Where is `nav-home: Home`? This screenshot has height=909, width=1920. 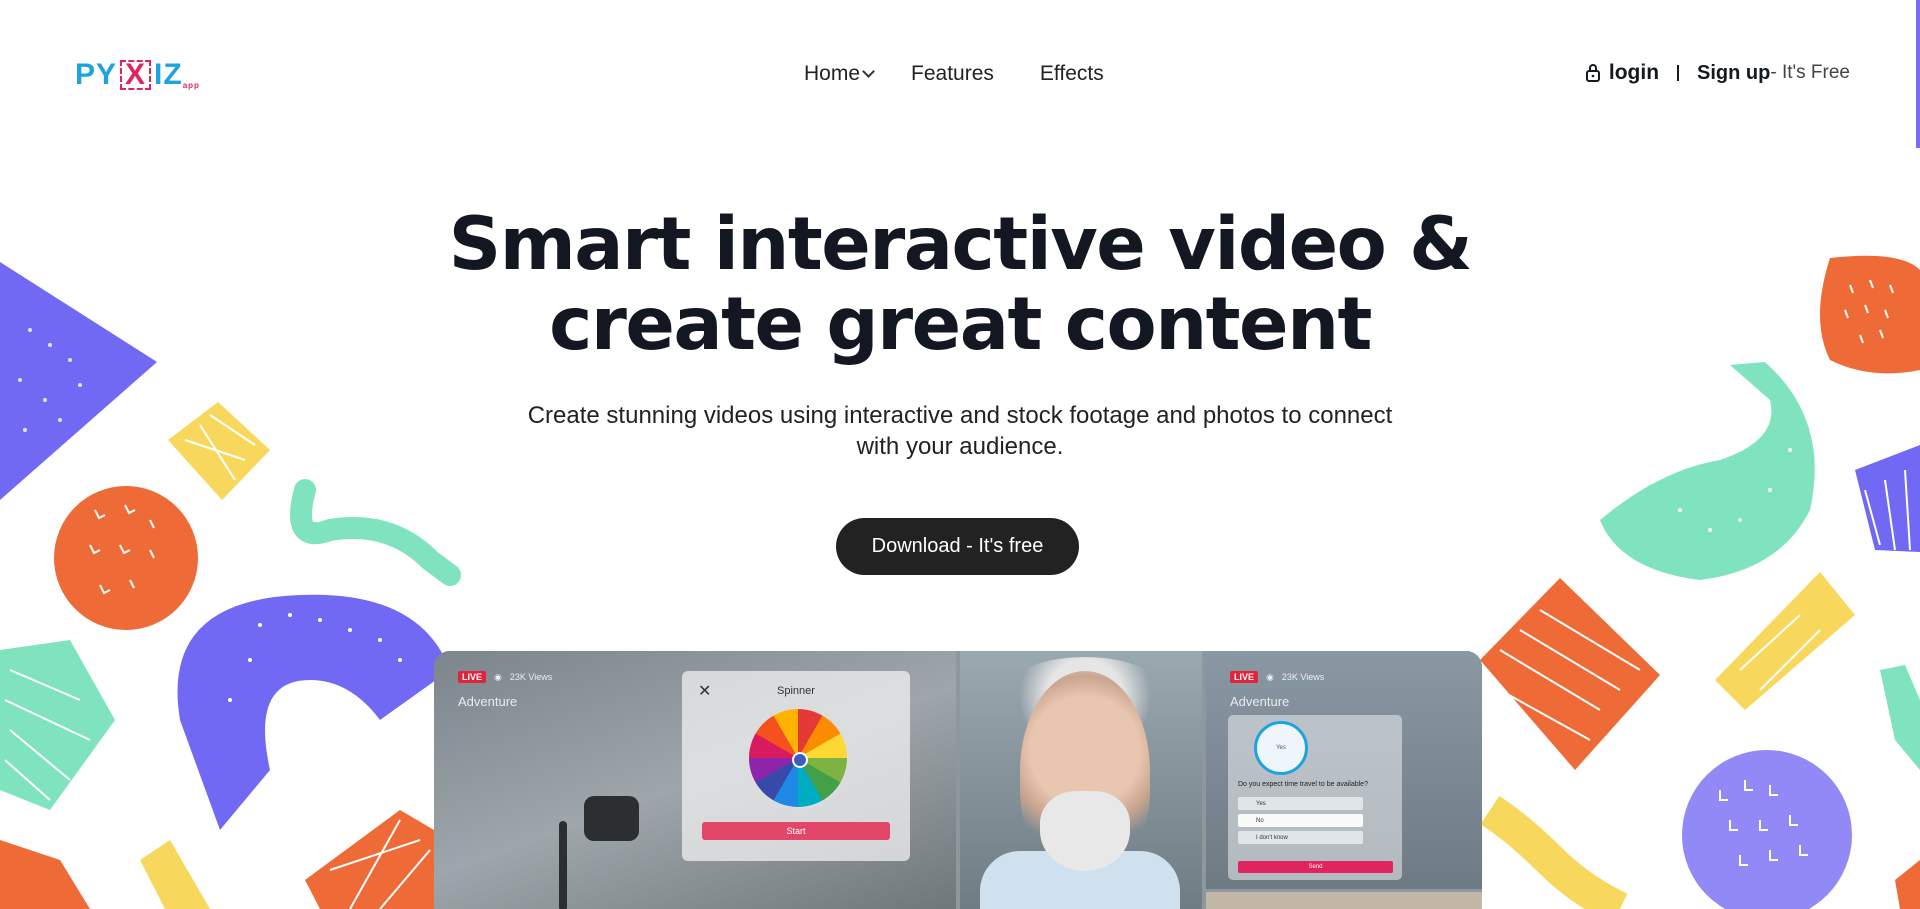
nav-home: Home is located at coordinates (839, 74).